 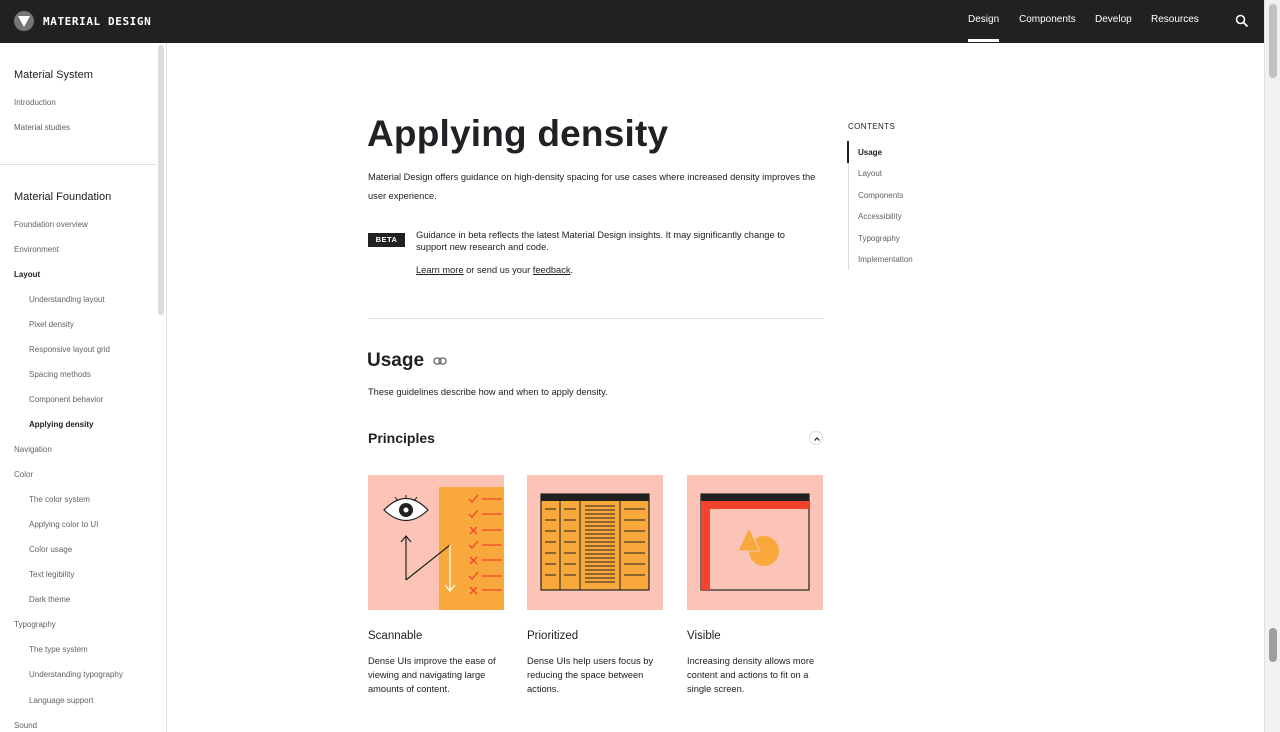 What do you see at coordinates (36, 249) in the screenshot?
I see `sidebar-item-environment: Environment` at bounding box center [36, 249].